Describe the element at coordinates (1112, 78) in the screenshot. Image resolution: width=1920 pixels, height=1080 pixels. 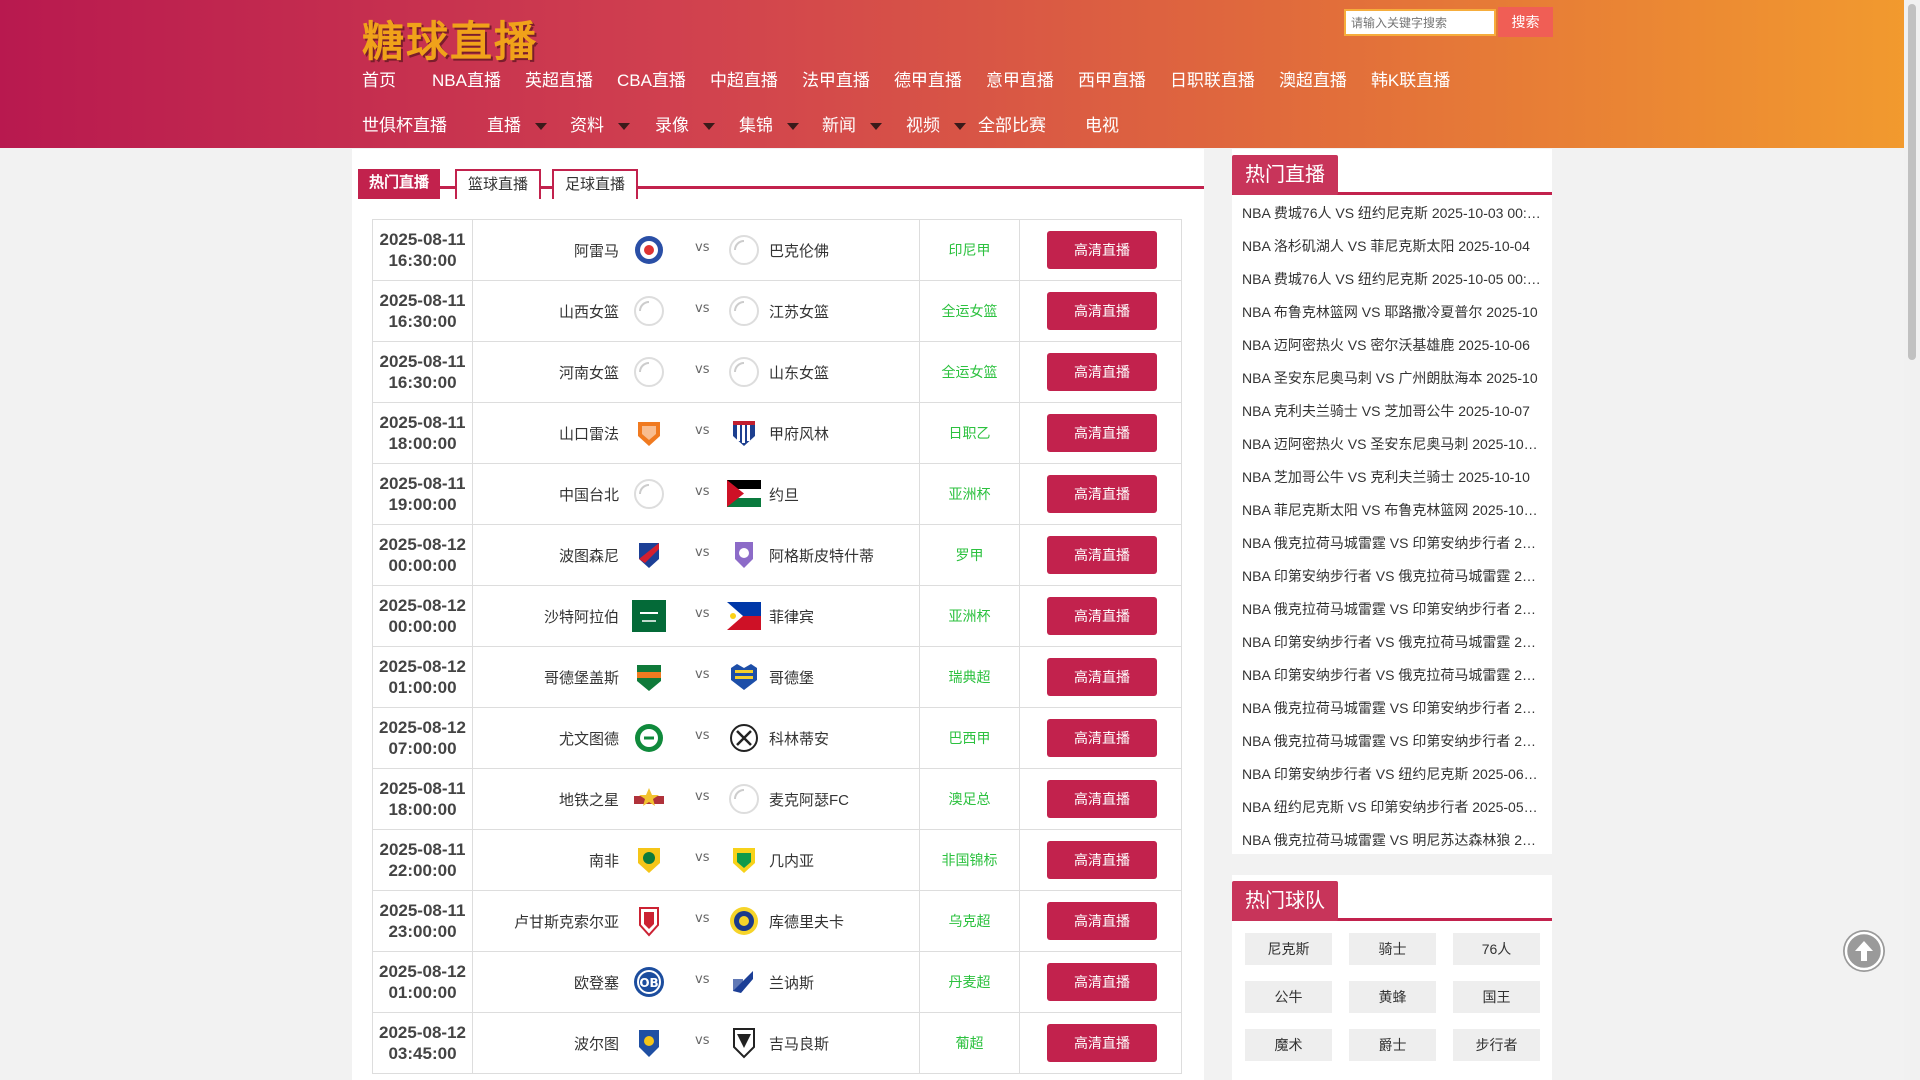
I see `nav-item: 西甲直播` at that location.